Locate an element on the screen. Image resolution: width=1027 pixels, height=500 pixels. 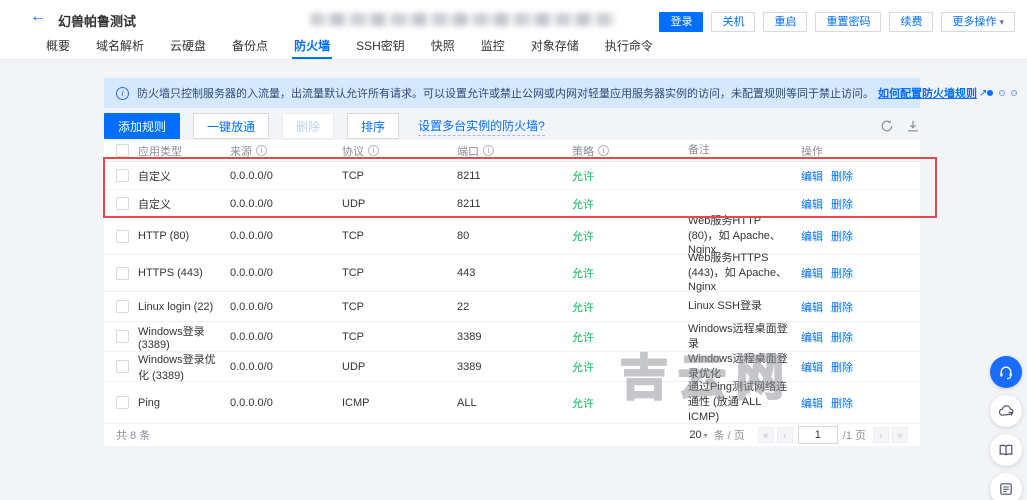
column-header: 端口 i is located at coordinates (514, 151).